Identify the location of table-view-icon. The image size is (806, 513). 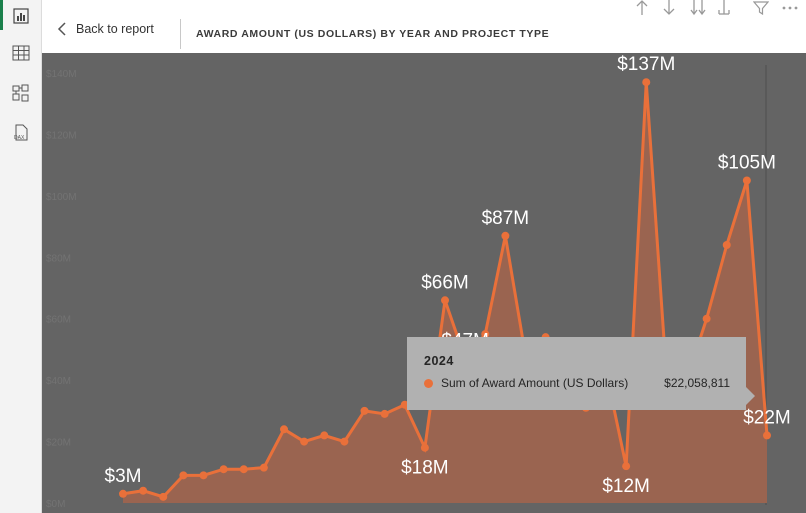
(21, 53).